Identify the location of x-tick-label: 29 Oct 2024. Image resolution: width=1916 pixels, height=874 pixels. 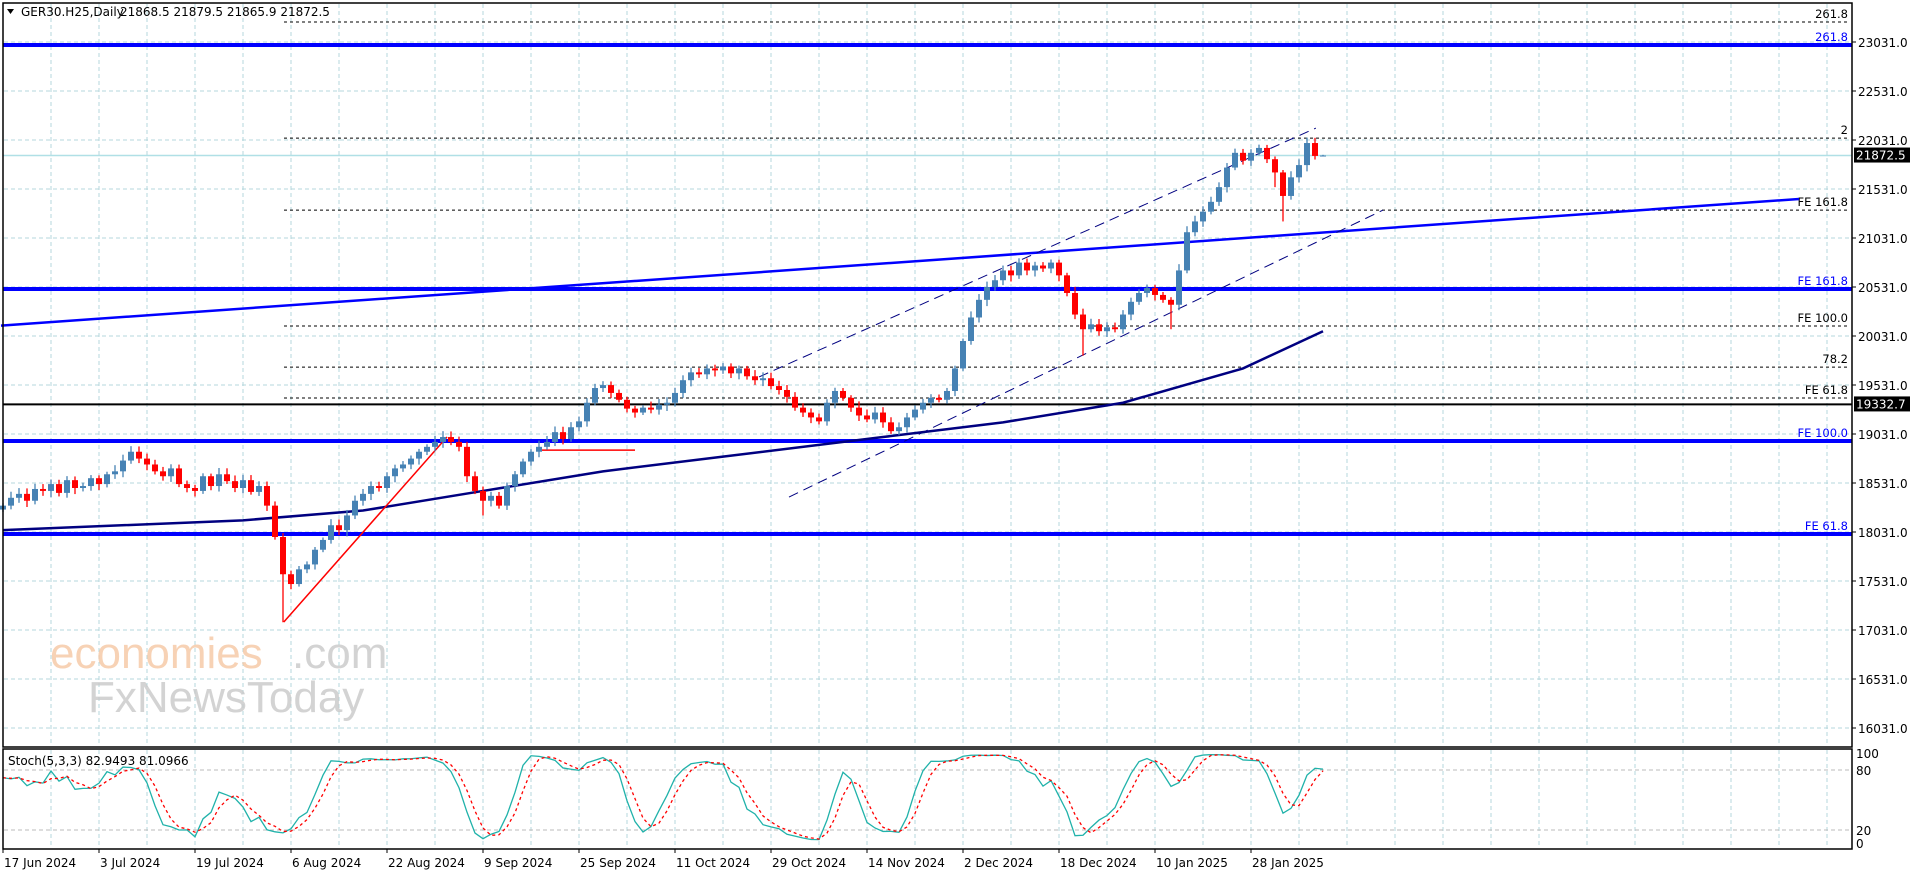
(809, 863).